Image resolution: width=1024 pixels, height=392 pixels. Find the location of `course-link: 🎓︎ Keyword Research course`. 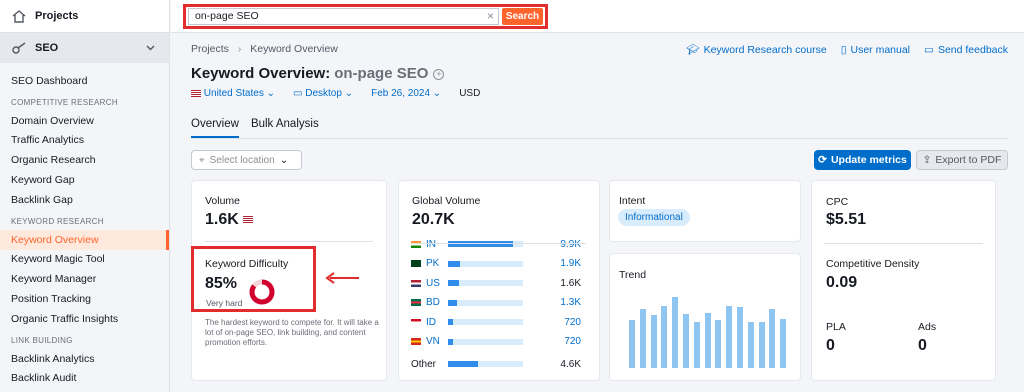

course-link: 🎓︎ Keyword Research course is located at coordinates (756, 50).